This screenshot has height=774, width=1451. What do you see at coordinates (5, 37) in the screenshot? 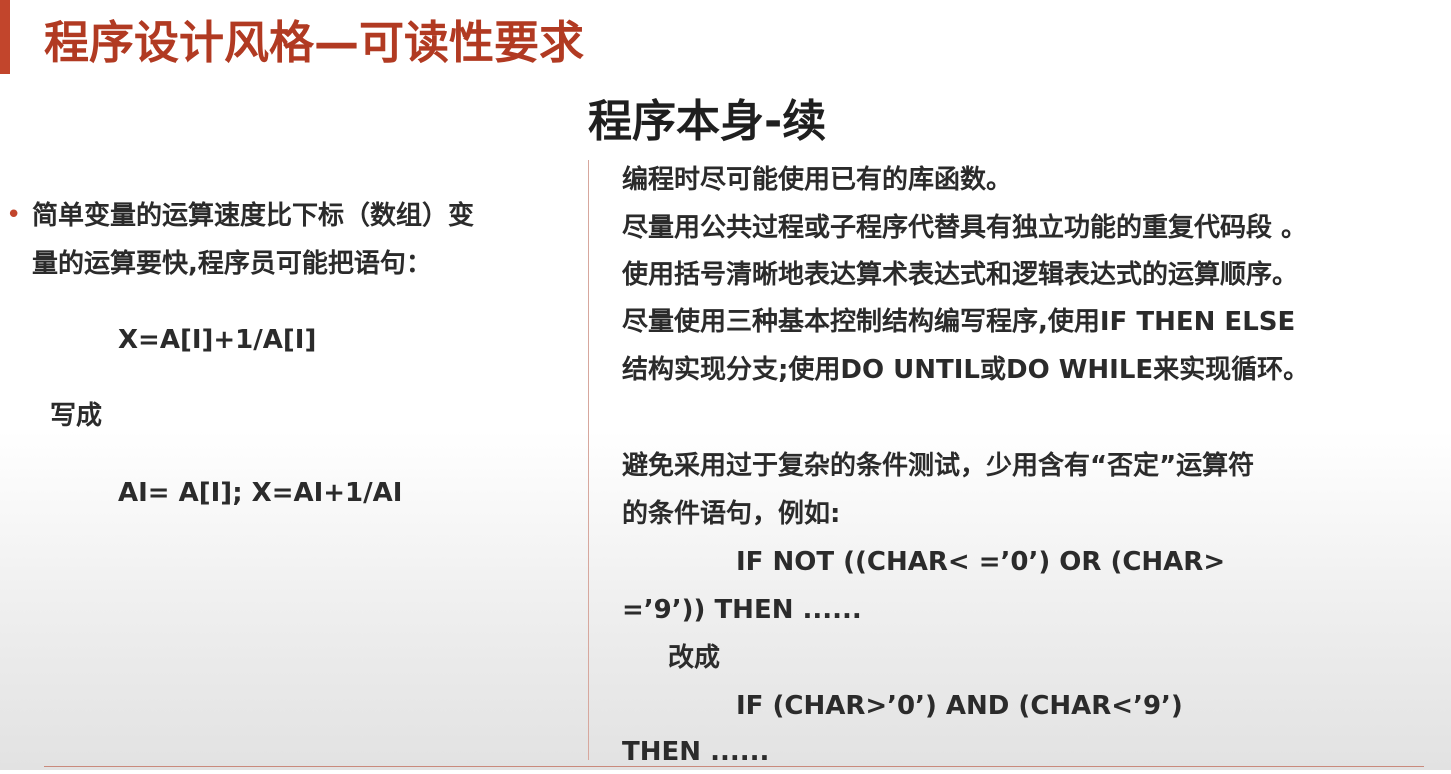
I see `title-accent-bar` at bounding box center [5, 37].